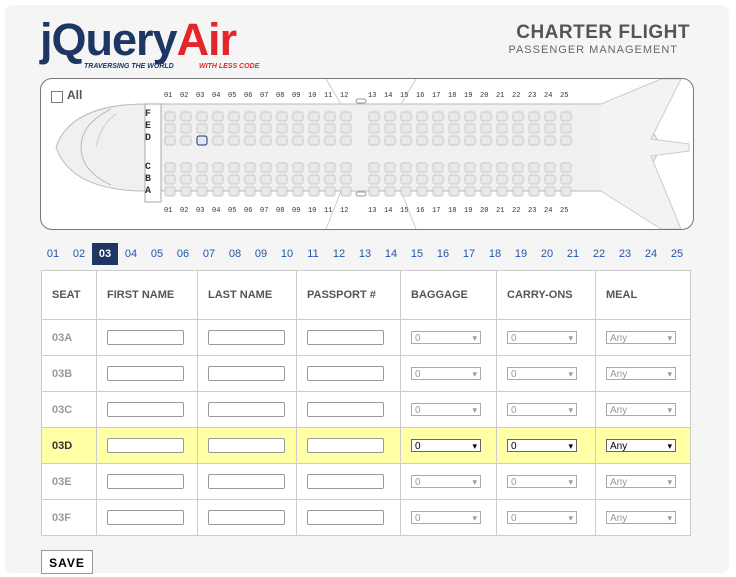  I want to click on tab-row-05: 05, so click(157, 254).